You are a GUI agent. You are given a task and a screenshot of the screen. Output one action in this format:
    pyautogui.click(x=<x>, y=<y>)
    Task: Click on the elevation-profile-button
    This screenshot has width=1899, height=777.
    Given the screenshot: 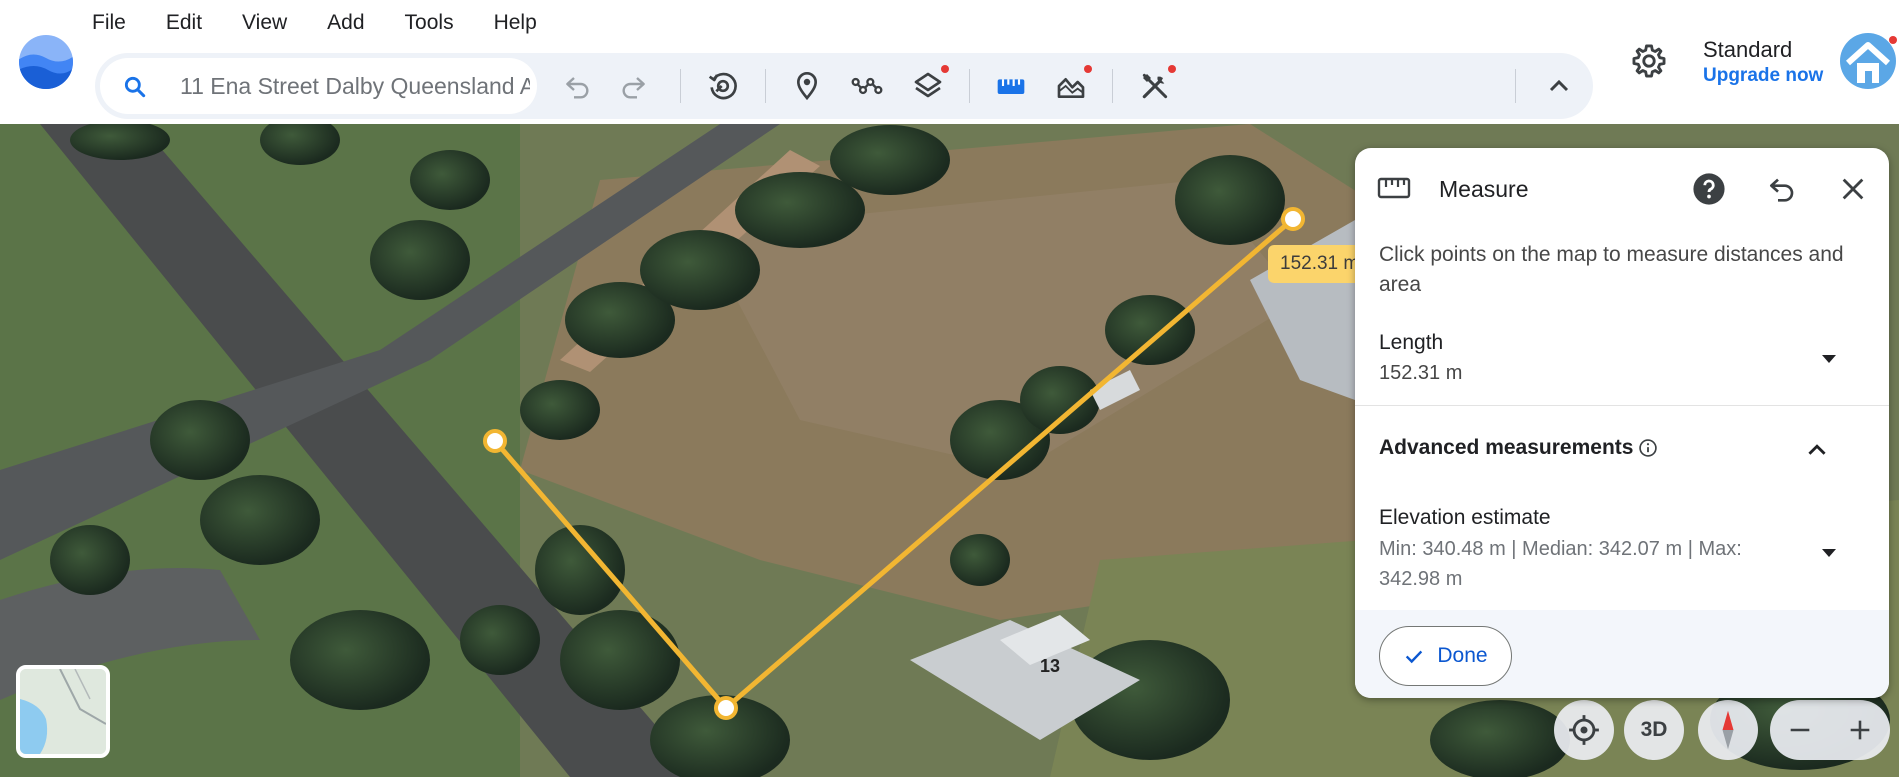 What is the action you would take?
    pyautogui.click(x=1071, y=86)
    